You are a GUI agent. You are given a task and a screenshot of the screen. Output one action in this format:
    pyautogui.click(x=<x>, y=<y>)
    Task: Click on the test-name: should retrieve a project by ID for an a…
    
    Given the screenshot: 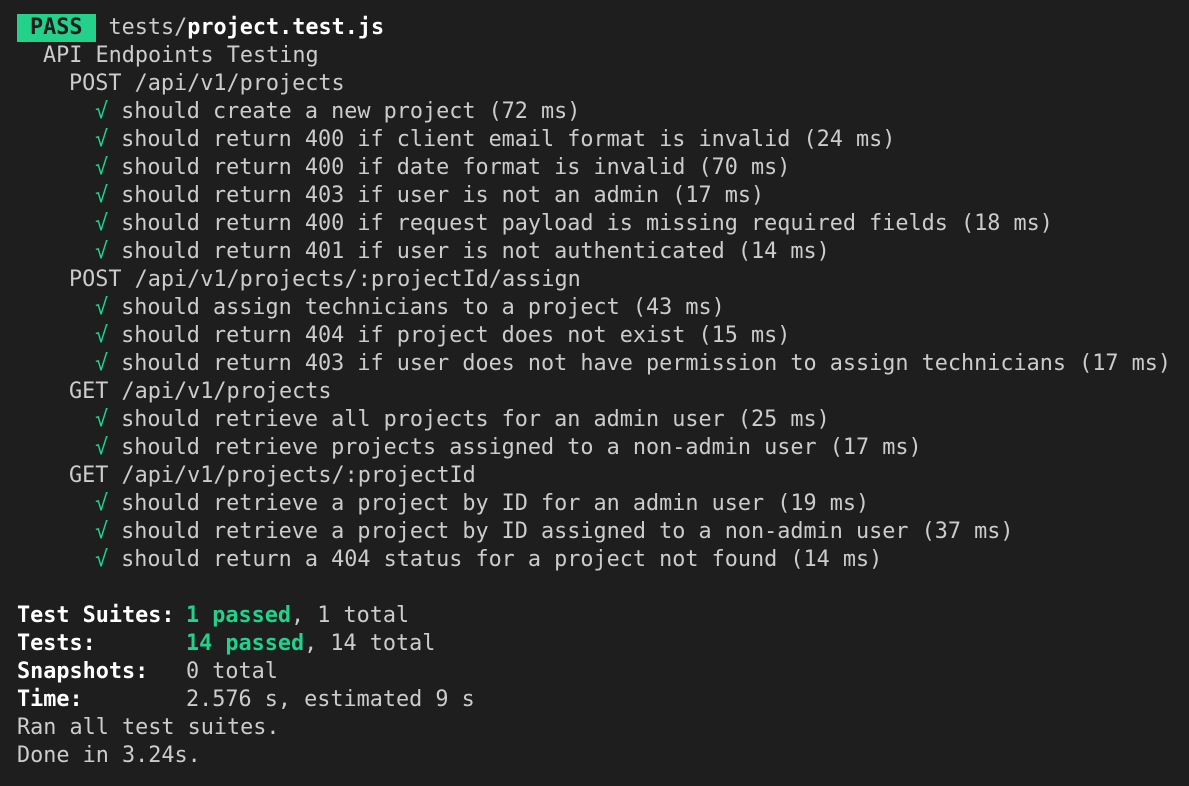 What is the action you would take?
    pyautogui.click(x=495, y=503)
    